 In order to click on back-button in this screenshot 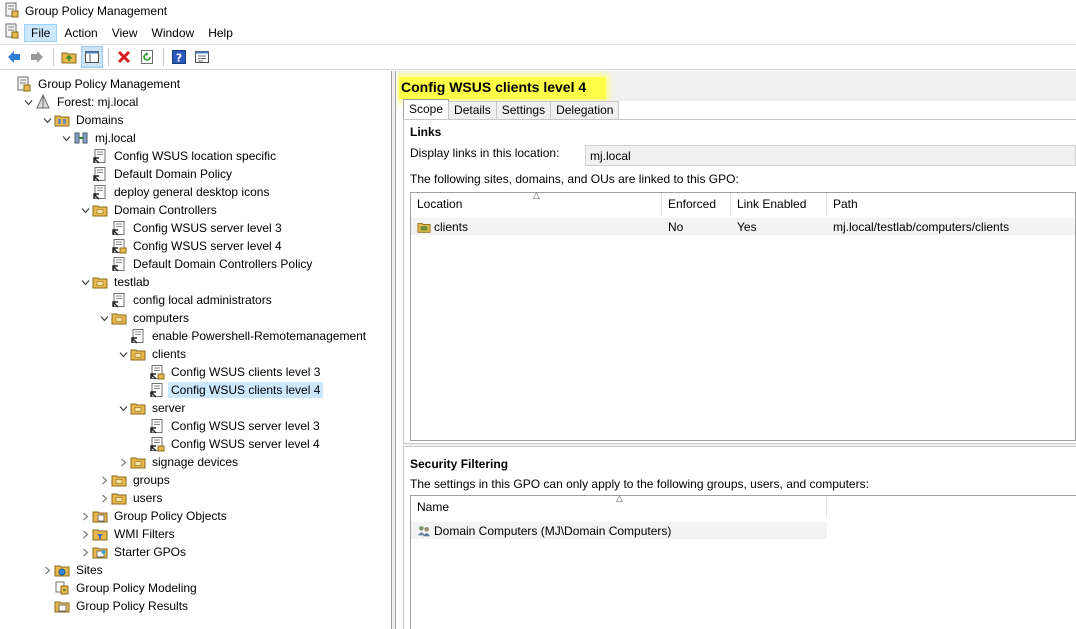, I will do `click(14, 57)`.